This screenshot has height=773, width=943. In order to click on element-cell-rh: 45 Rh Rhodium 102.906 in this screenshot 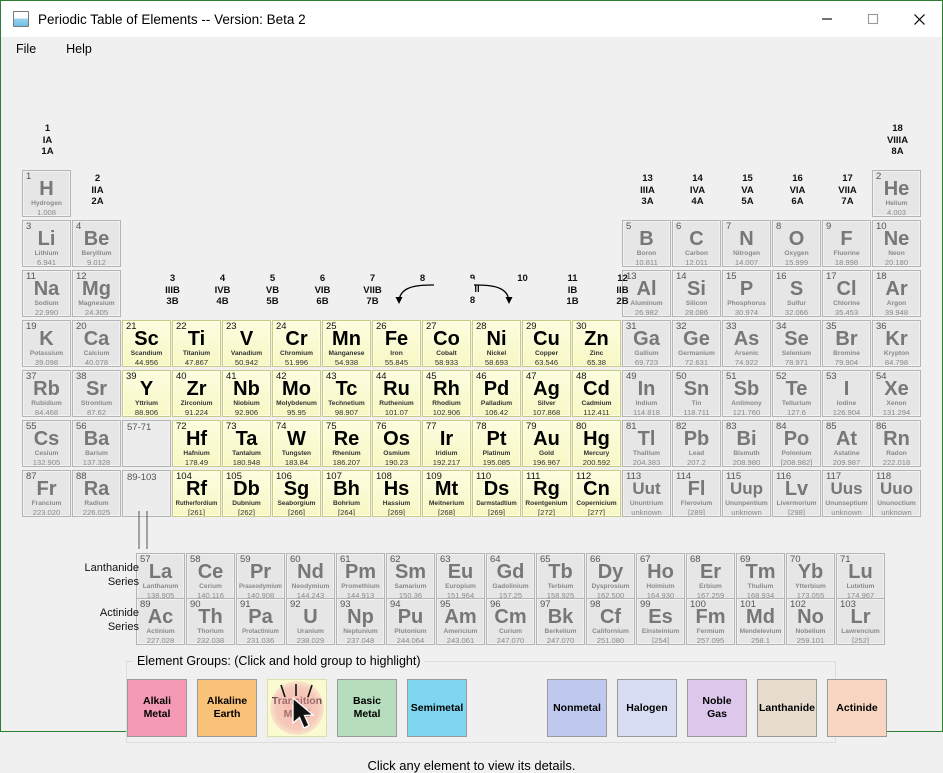, I will do `click(446, 393)`.